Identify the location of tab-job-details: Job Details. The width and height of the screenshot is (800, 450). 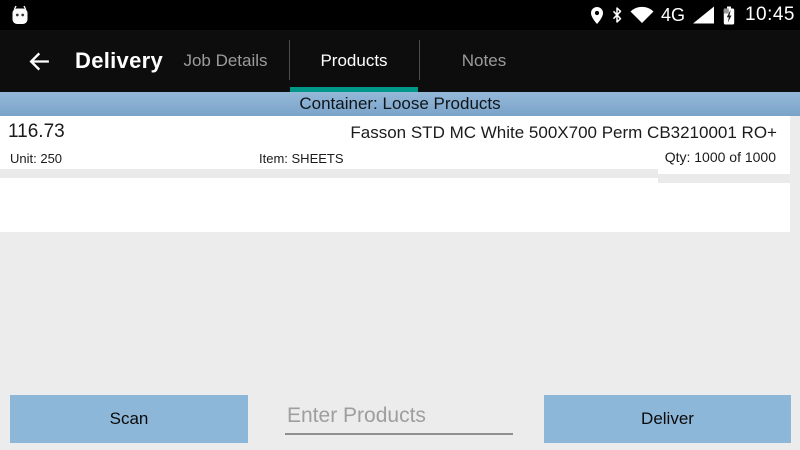
(225, 61).